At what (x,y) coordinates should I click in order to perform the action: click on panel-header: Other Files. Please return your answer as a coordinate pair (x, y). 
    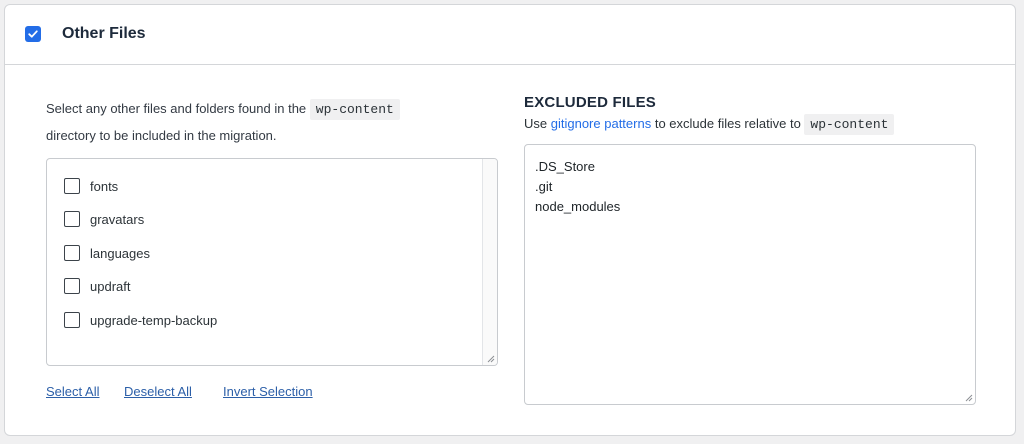
    Looking at the image, I should click on (510, 35).